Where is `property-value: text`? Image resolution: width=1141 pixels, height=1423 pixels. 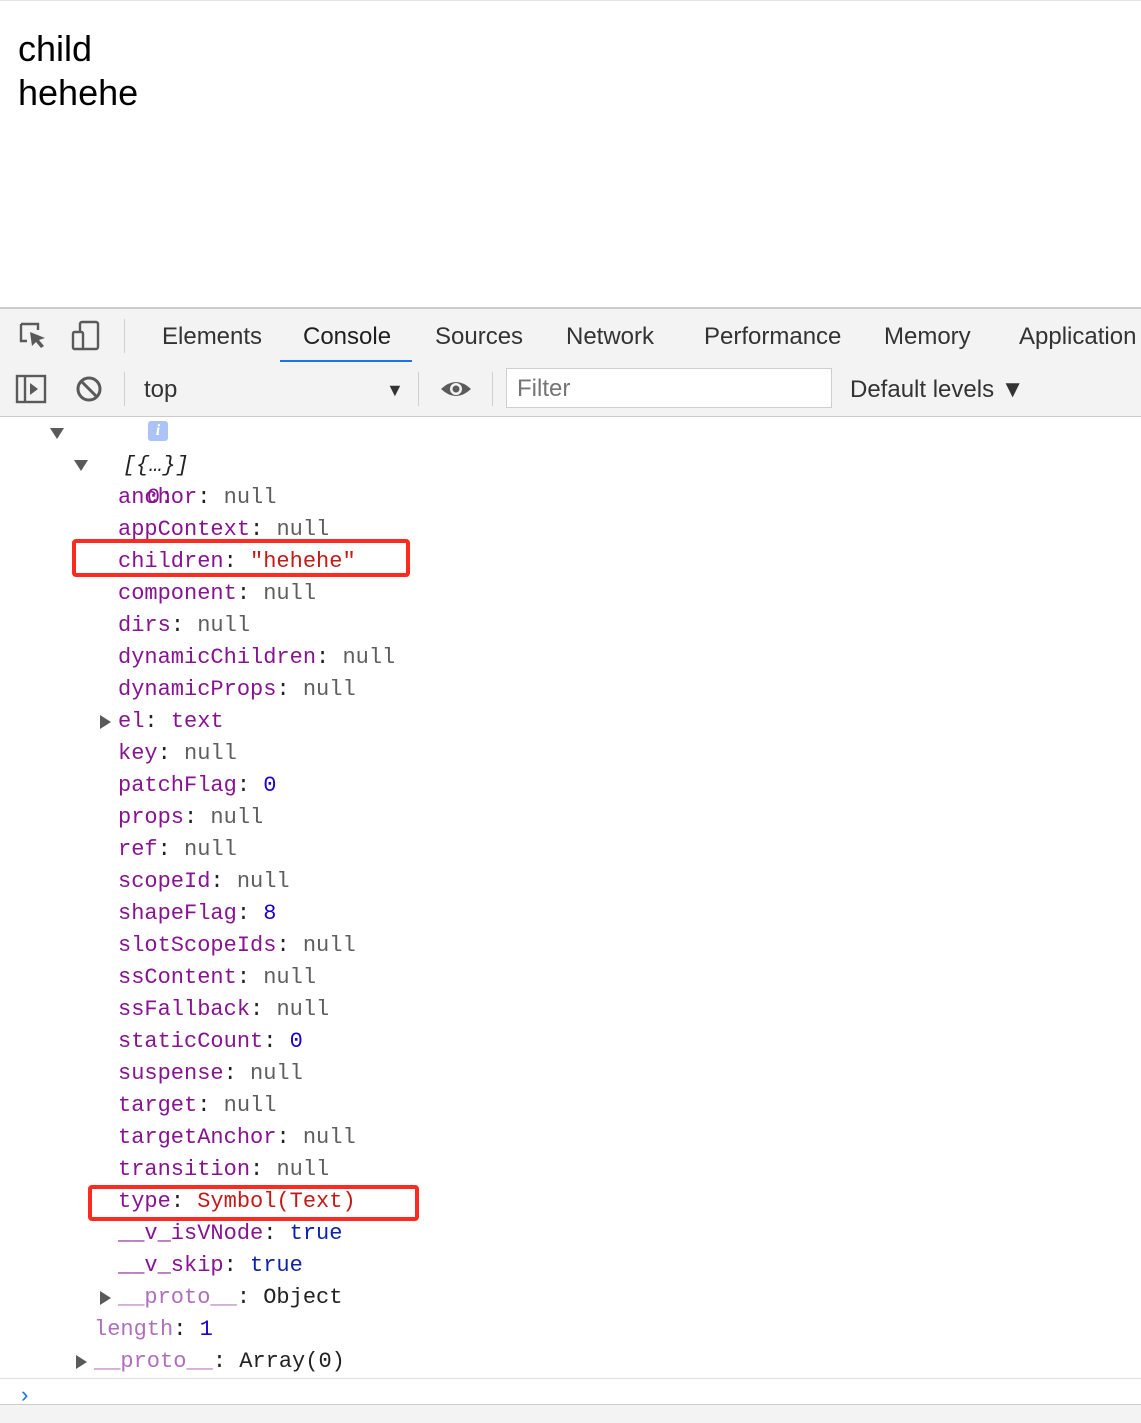
property-value: text is located at coordinates (197, 721).